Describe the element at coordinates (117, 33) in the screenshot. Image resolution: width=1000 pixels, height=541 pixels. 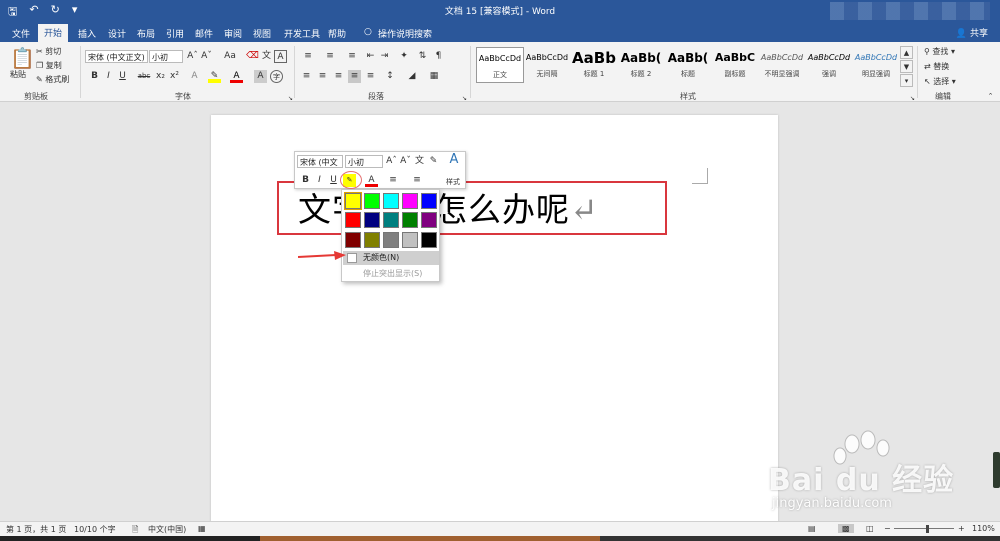
I see `tab-design: 设计` at that location.